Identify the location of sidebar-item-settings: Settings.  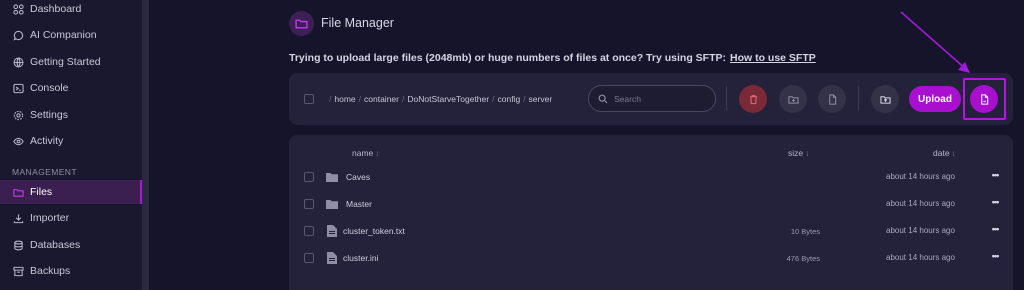
(71, 115).